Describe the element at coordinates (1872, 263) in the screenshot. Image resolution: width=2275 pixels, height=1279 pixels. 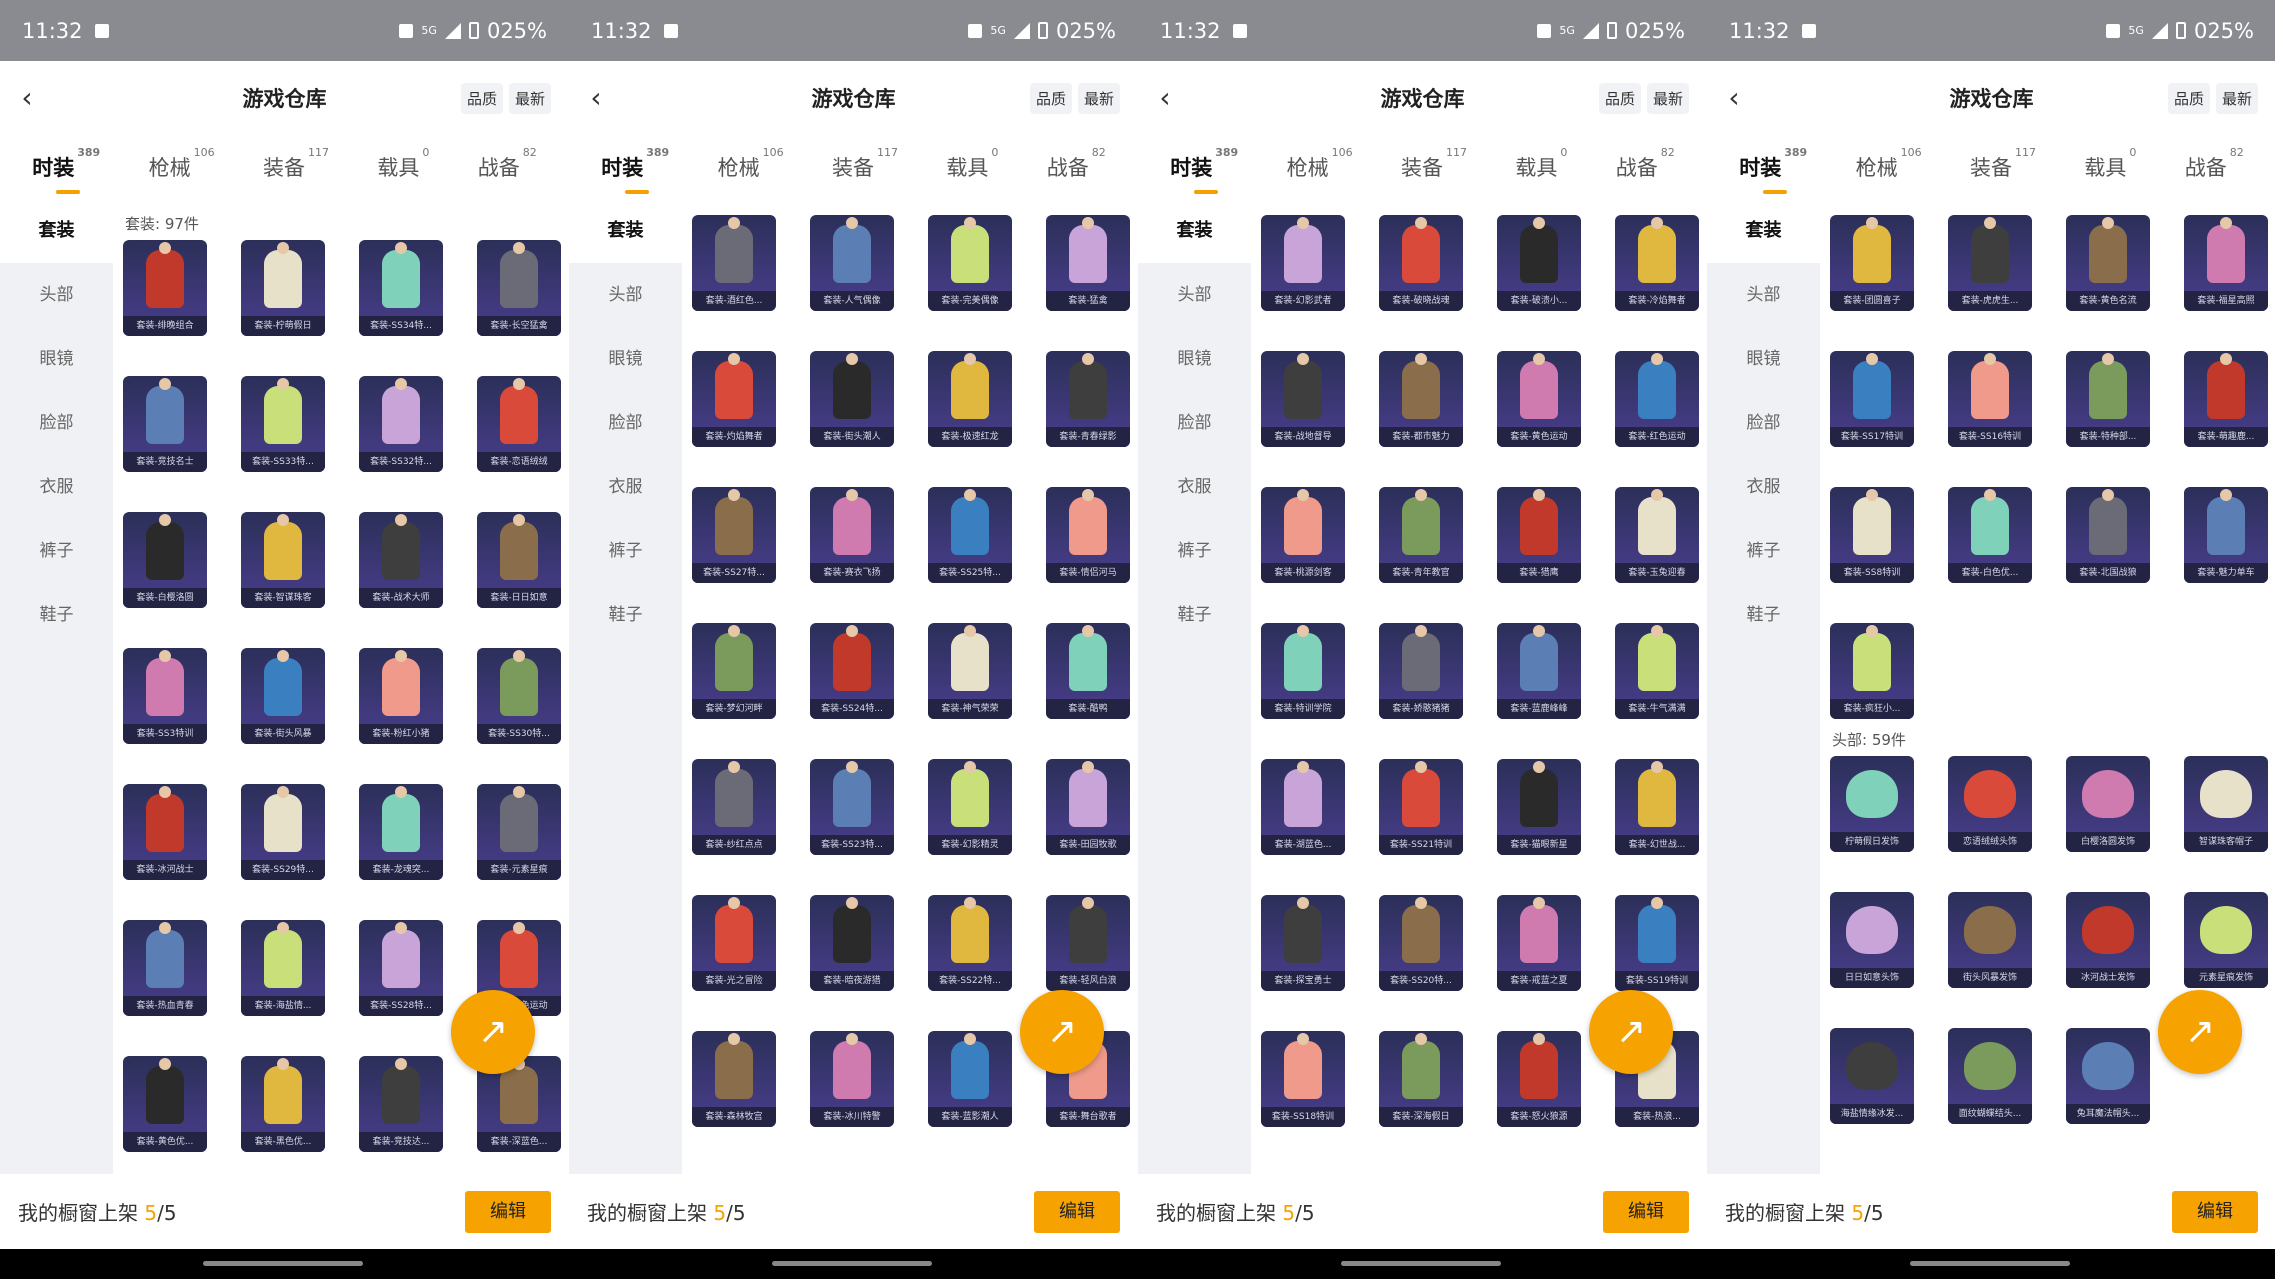
I see `outfit-item: 套装-团圆喜子` at that location.